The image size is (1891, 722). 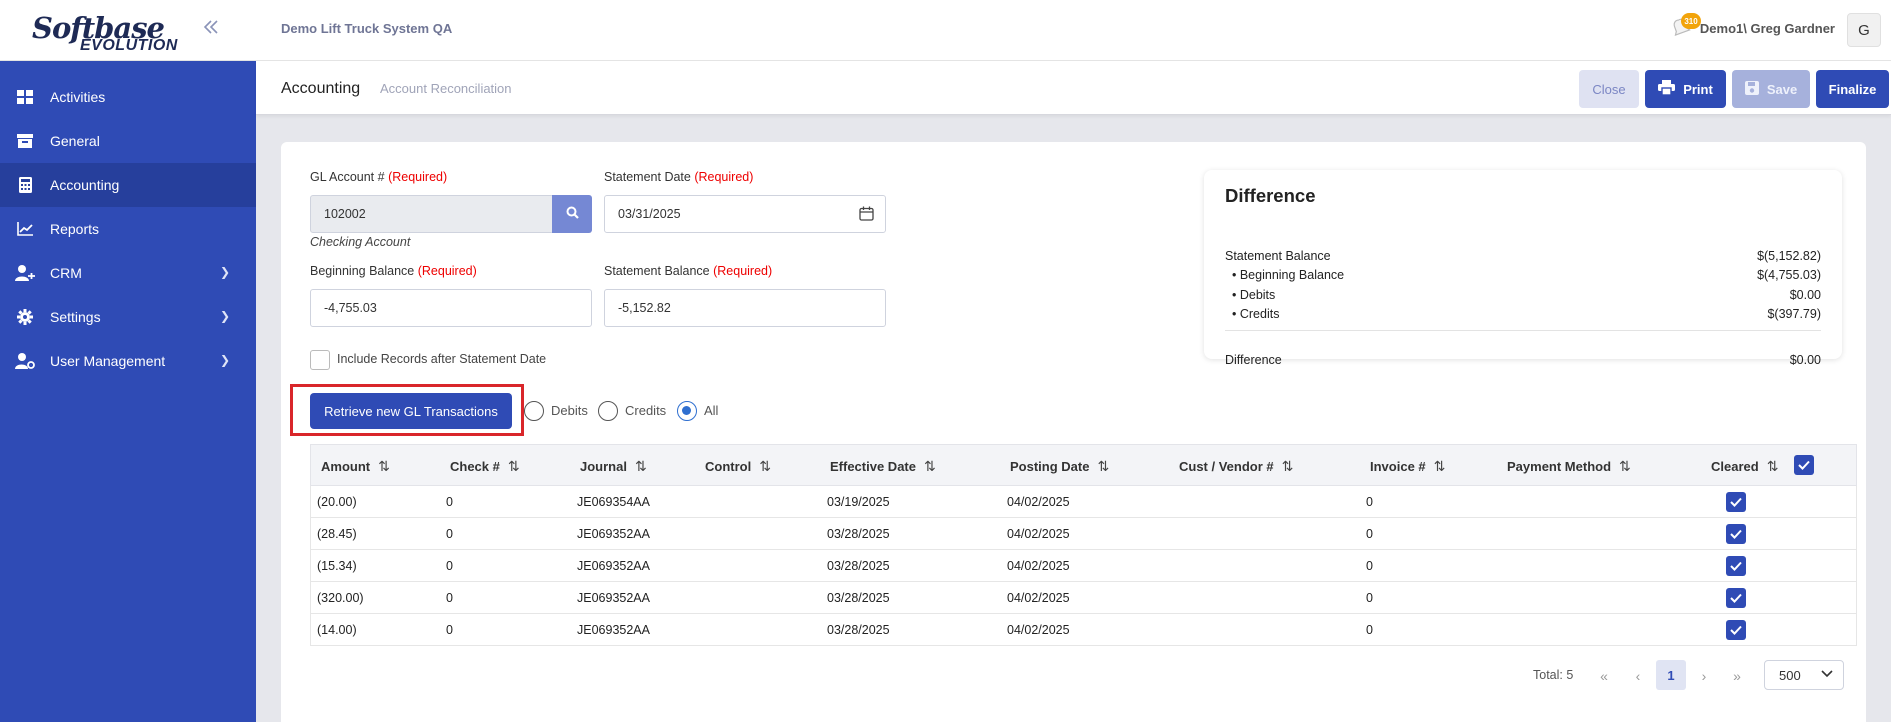 I want to click on finalize-button: Finalize, so click(x=1852, y=89).